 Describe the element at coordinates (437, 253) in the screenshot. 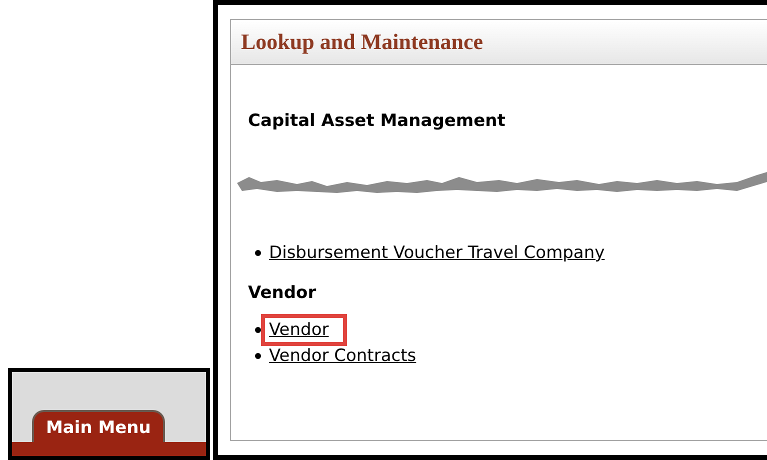

I see `menu-link: Disbursement Voucher Travel Company` at that location.